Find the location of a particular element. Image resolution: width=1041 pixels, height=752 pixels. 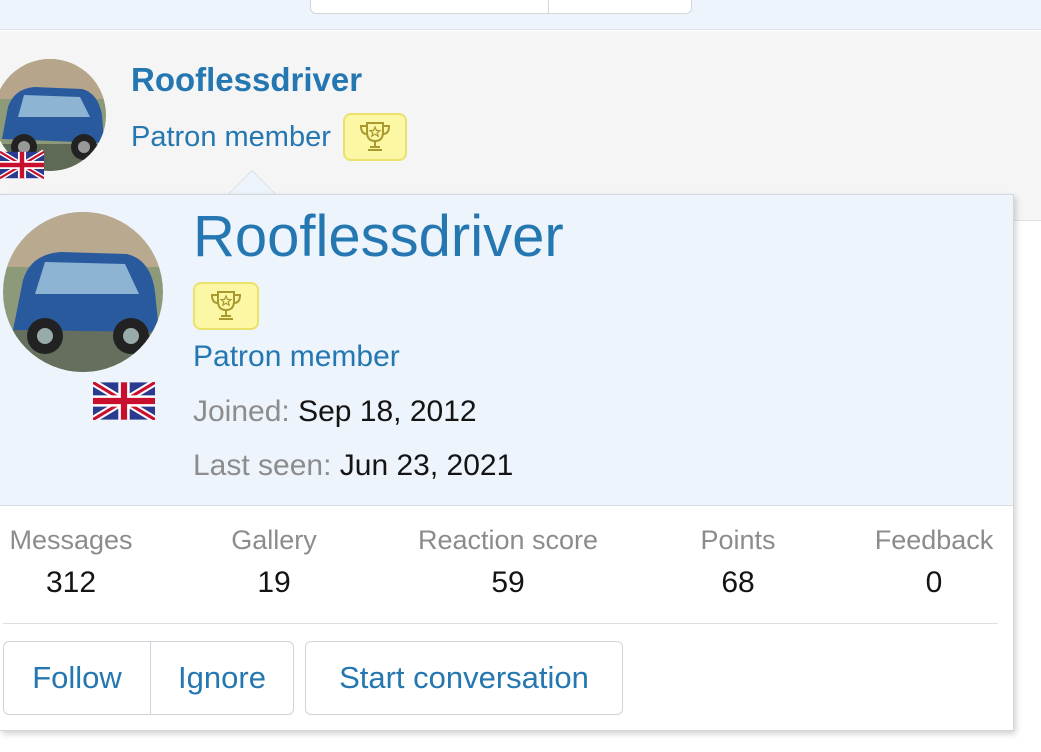

last-seen-value: Jun 23, 2021 is located at coordinates (426, 465).